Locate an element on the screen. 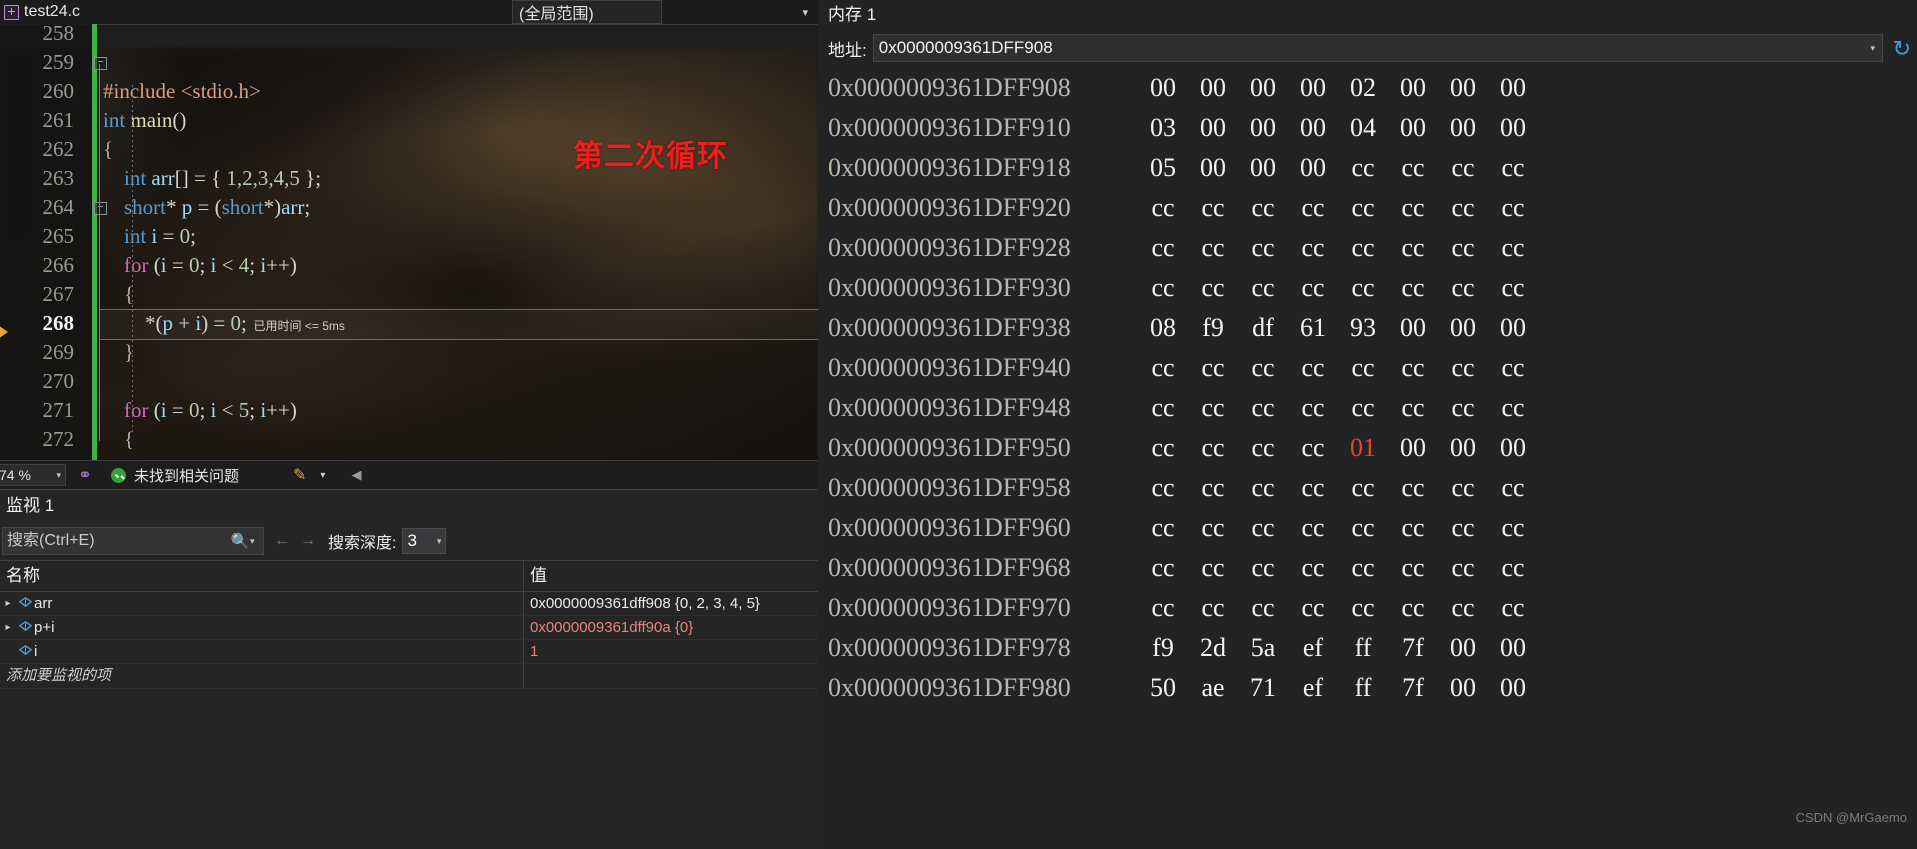 The height and width of the screenshot is (849, 1917). watch-value-cell: 1 is located at coordinates (671, 651).